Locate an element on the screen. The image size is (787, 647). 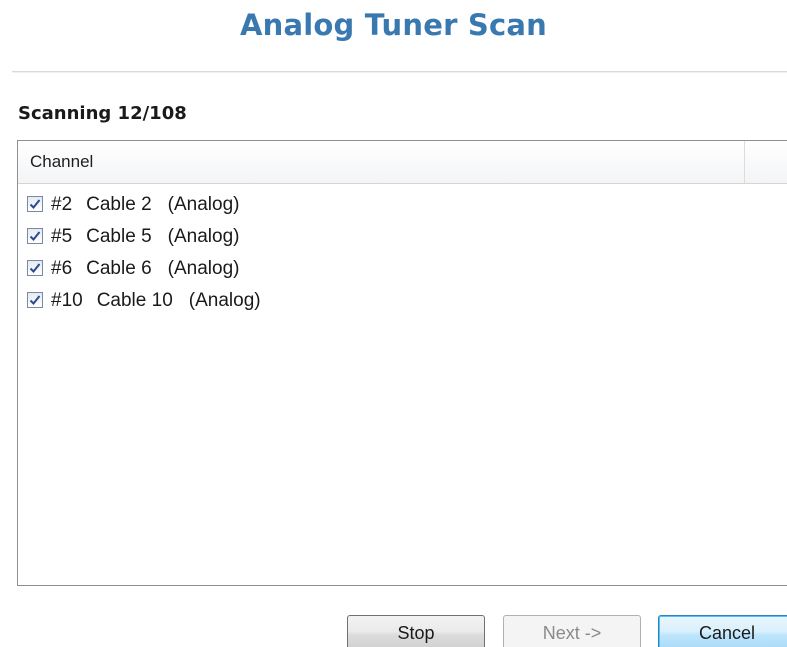
title-separator is located at coordinates (399, 72).